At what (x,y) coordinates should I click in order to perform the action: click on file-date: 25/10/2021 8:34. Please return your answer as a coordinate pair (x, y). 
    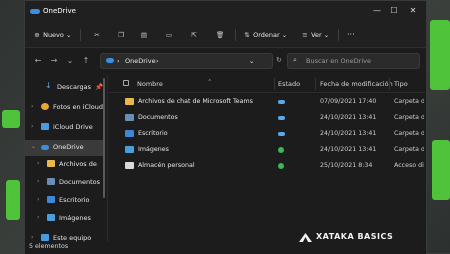
    Looking at the image, I should click on (346, 165).